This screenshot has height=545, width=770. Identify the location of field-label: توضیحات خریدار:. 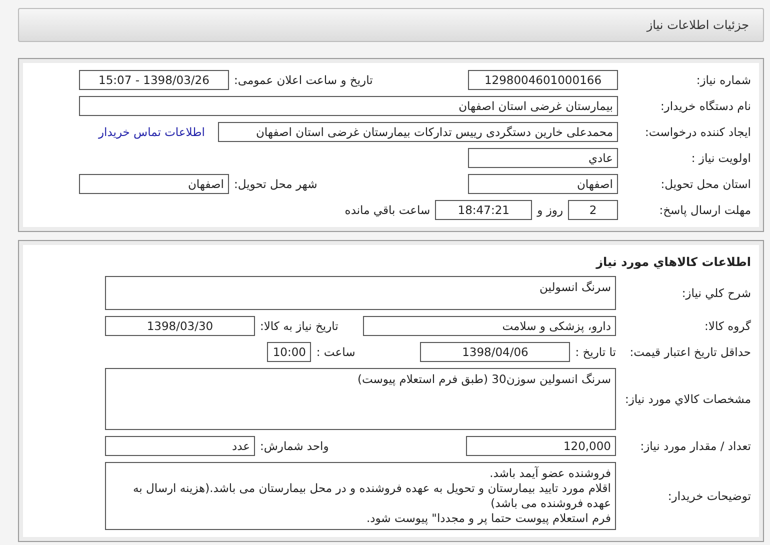
(708, 496).